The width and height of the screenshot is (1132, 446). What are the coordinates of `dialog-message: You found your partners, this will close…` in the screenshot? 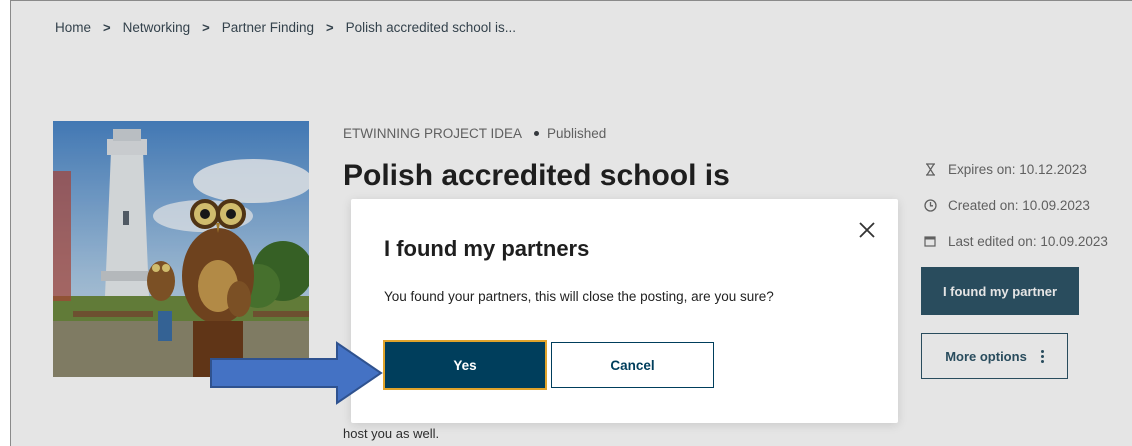 It's located at (579, 296).